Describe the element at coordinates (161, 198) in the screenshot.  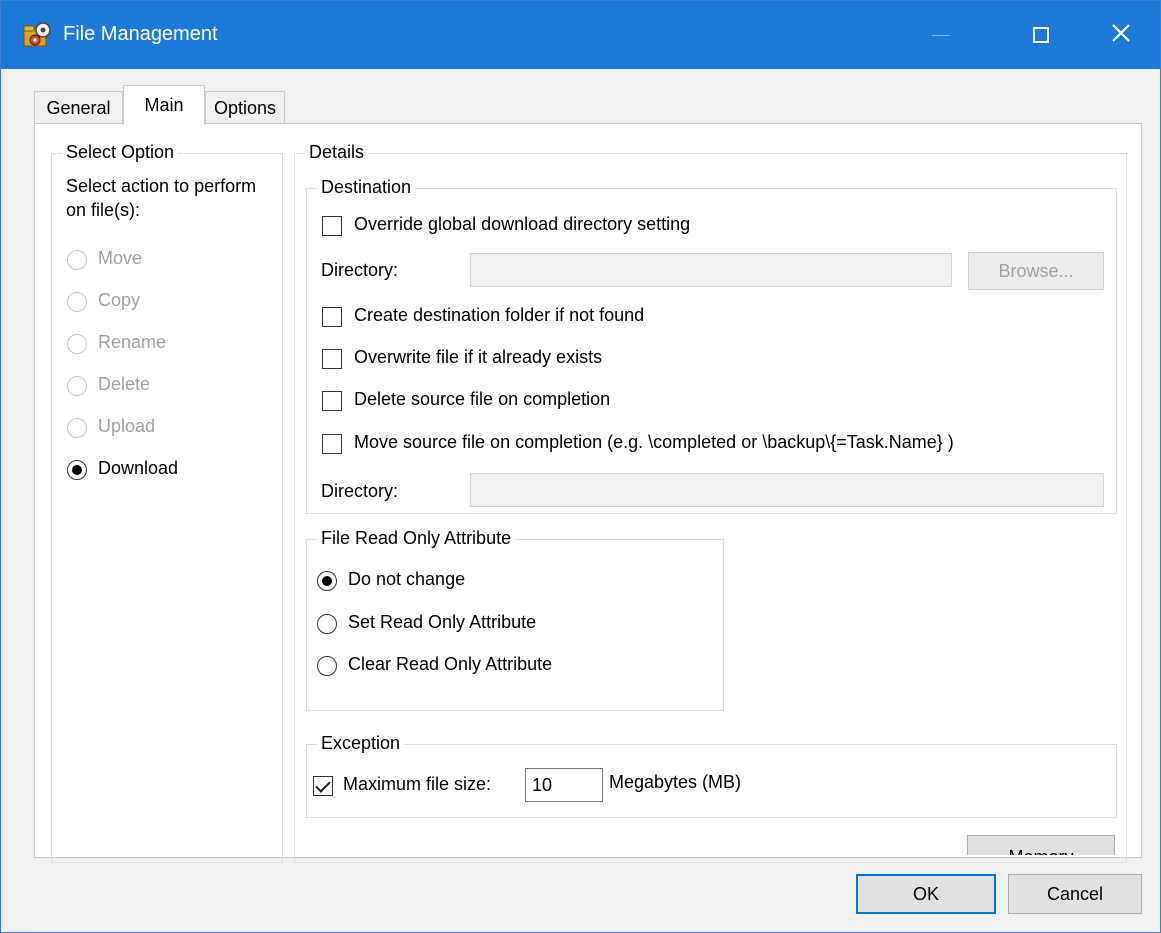
I see `select-option-prompt: Select action to perform on file(s):` at that location.